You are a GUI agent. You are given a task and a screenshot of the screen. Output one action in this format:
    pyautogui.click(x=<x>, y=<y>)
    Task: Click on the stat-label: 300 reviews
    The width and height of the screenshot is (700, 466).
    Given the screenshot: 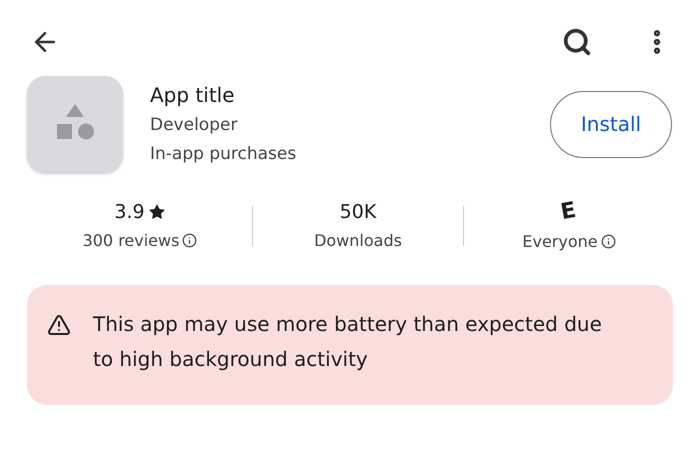 What is the action you would take?
    pyautogui.click(x=131, y=240)
    